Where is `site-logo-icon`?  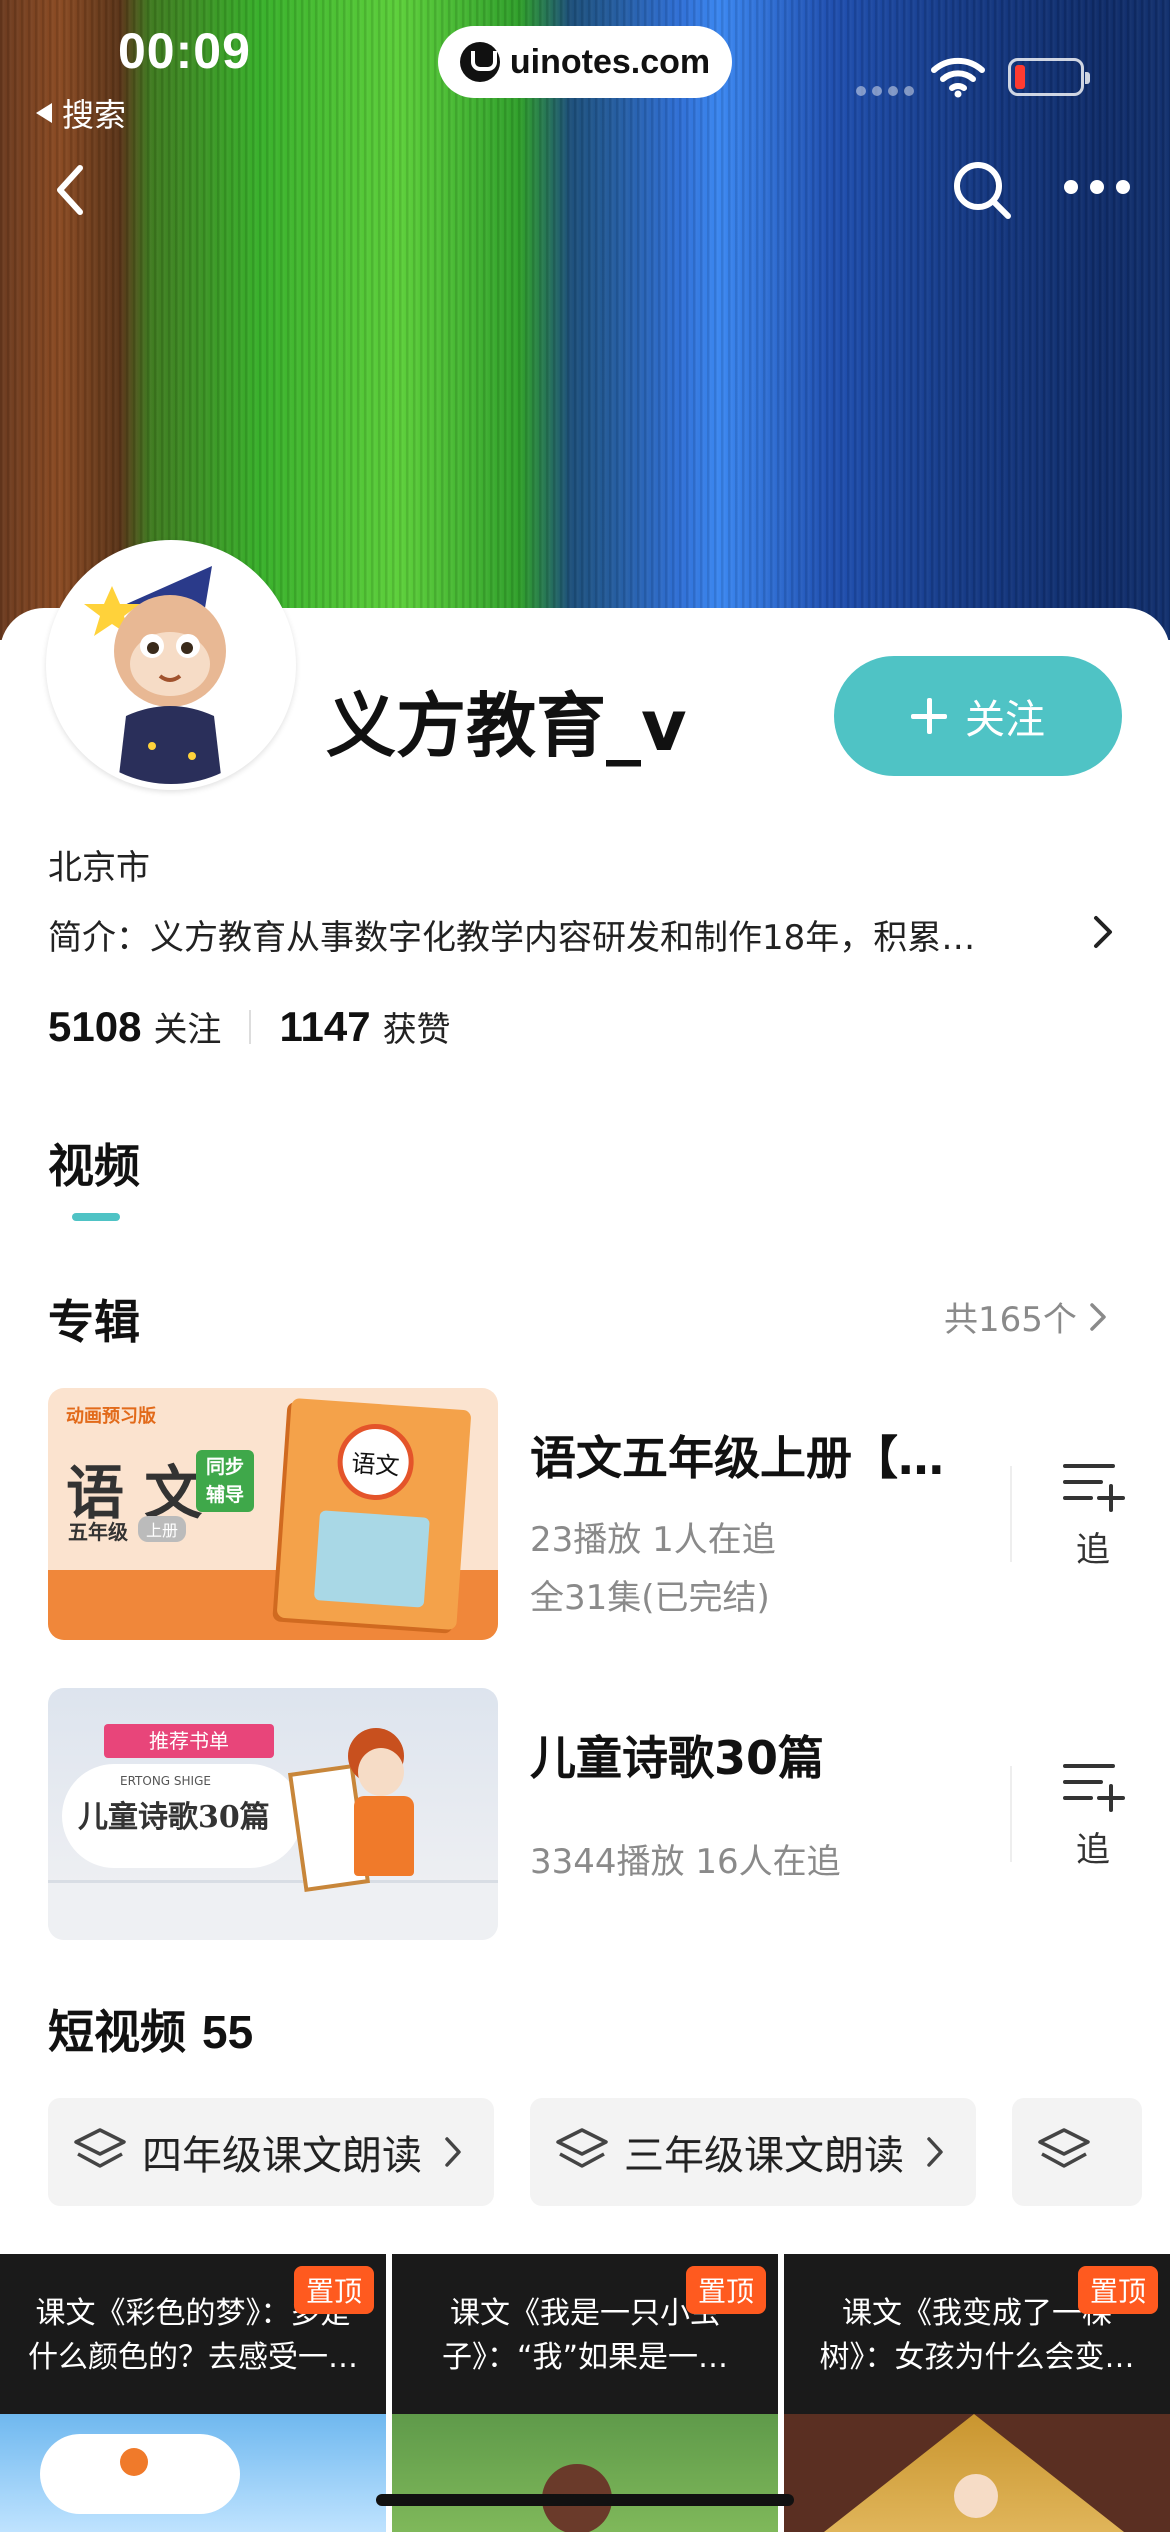
site-logo-icon is located at coordinates (479, 62).